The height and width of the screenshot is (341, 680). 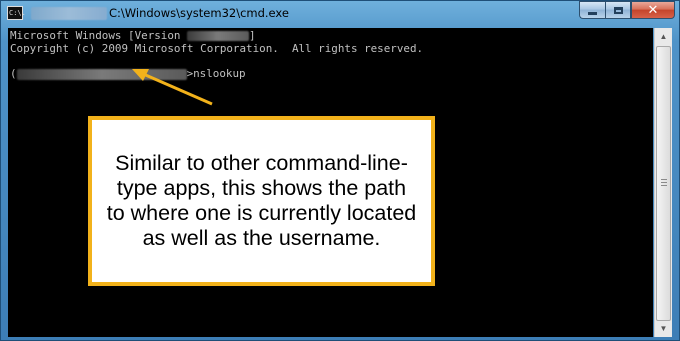 I want to click on prompt-open: (, so click(x=13, y=73).